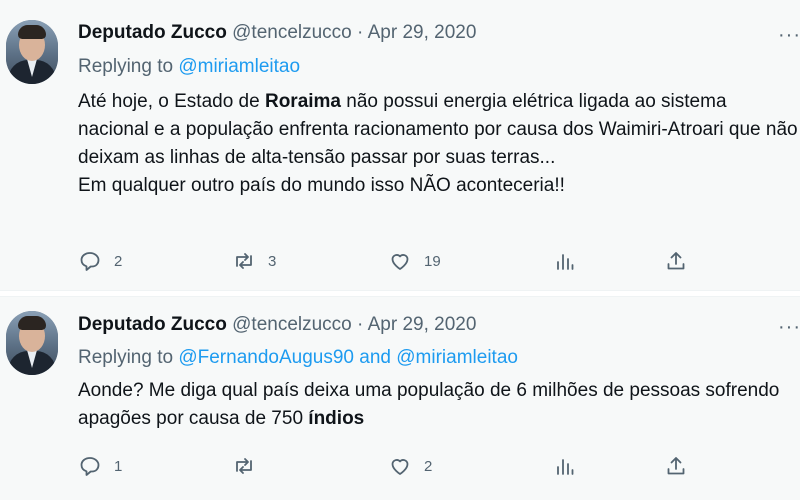 Image resolution: width=800 pixels, height=500 pixels. What do you see at coordinates (400, 293) in the screenshot?
I see `tweet-divider` at bounding box center [400, 293].